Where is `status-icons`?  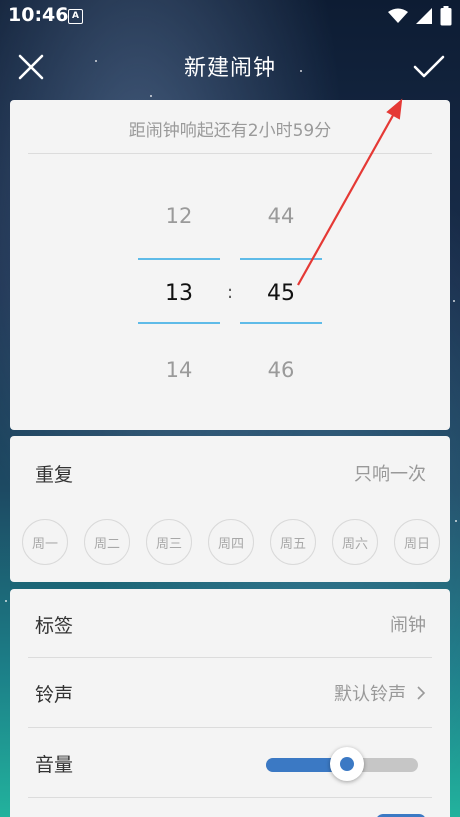
status-icons is located at coordinates (420, 16).